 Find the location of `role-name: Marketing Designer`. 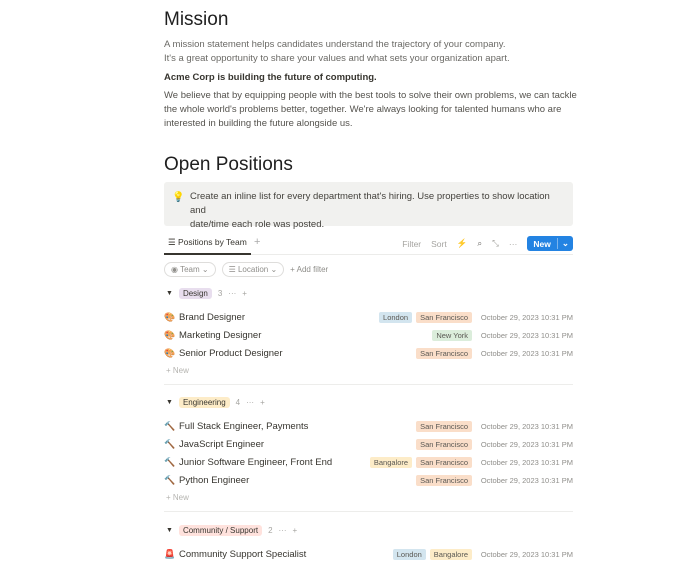

role-name: Marketing Designer is located at coordinates (303, 335).